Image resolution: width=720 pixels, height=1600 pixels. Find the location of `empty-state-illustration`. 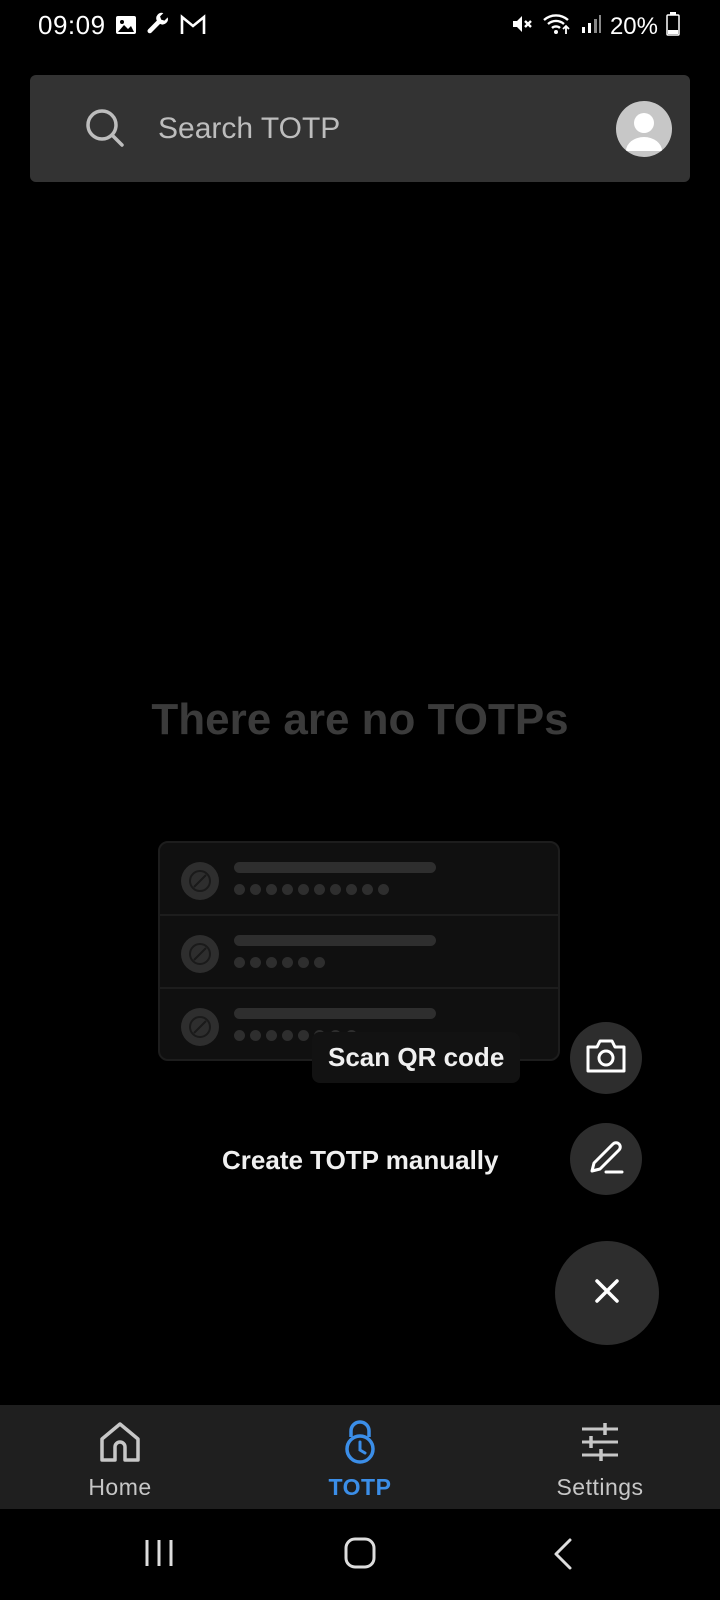

empty-state-illustration is located at coordinates (359, 951).